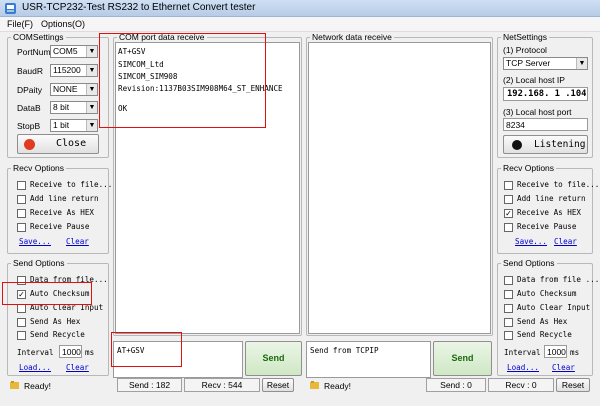 This screenshot has height=406, width=600. What do you see at coordinates (63, 24) in the screenshot?
I see `menu-options: Options(O)` at bounding box center [63, 24].